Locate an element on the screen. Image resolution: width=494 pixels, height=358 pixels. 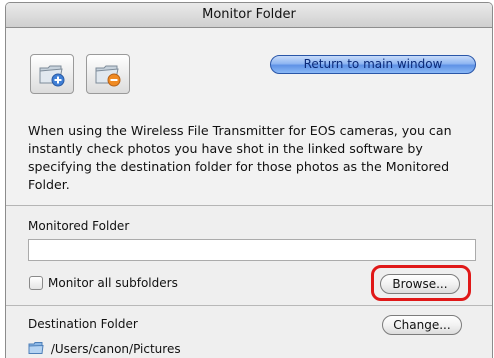
monitor-subfolders-label: Monitor all subfolders is located at coordinates (113, 283).